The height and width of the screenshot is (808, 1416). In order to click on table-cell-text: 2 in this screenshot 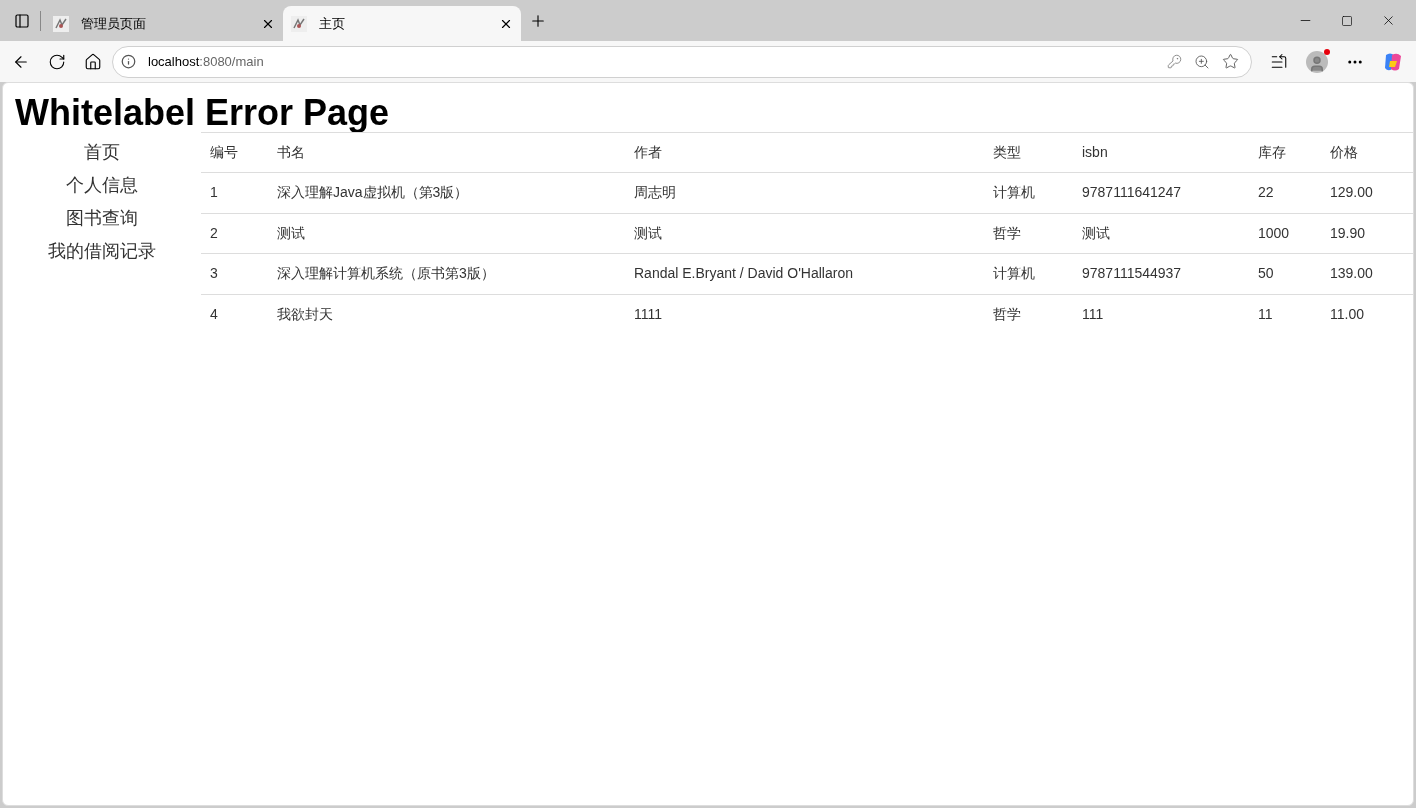, I will do `click(214, 233)`.